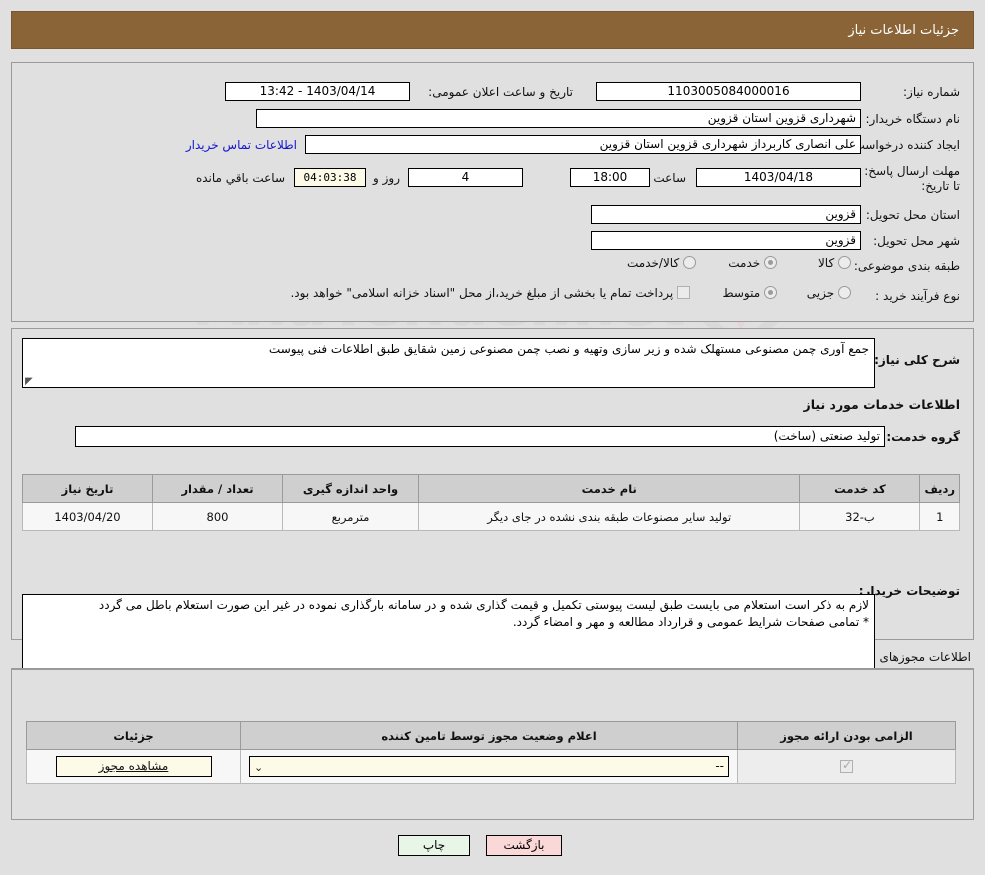 The height and width of the screenshot is (875, 985). I want to click on col-service-name: نام خدمت, so click(609, 488).